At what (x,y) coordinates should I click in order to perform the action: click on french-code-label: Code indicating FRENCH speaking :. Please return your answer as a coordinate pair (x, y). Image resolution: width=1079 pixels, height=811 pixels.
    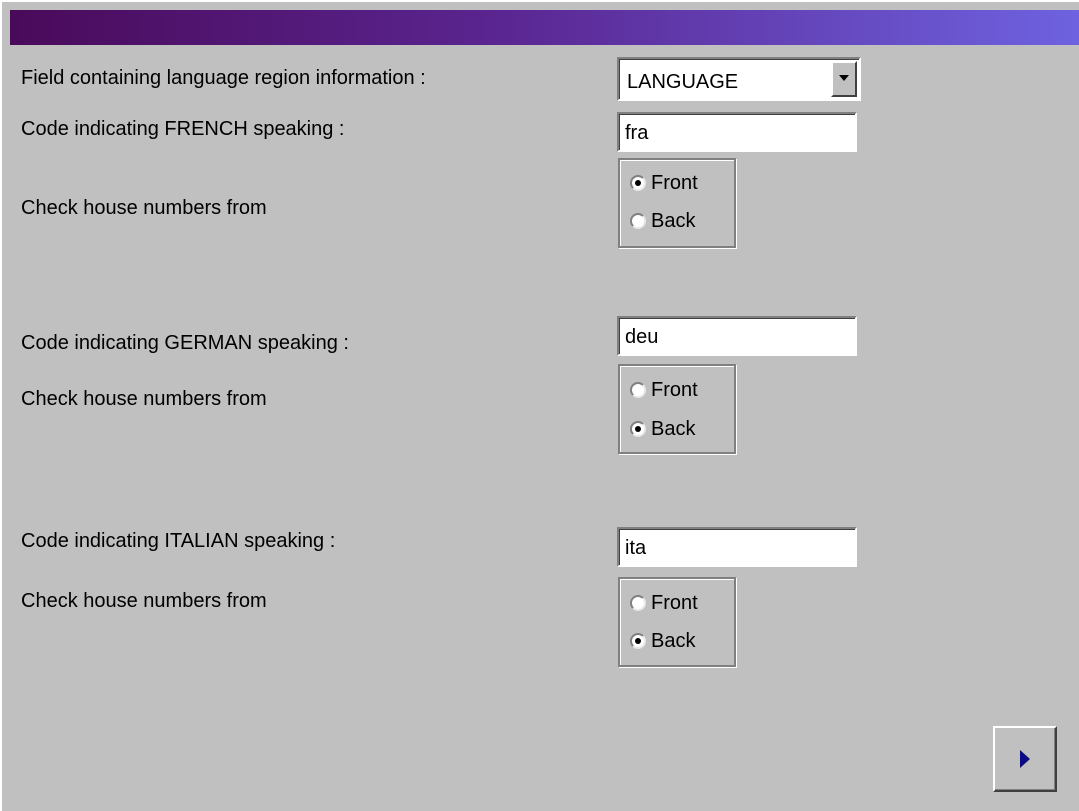
    Looking at the image, I should click on (183, 129).